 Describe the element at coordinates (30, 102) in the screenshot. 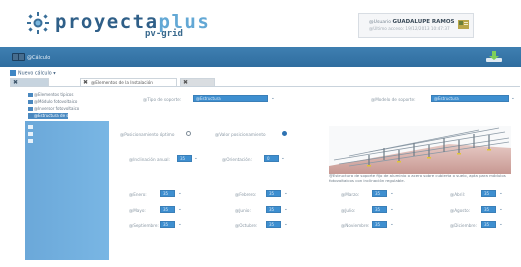

I see `module-icon` at that location.